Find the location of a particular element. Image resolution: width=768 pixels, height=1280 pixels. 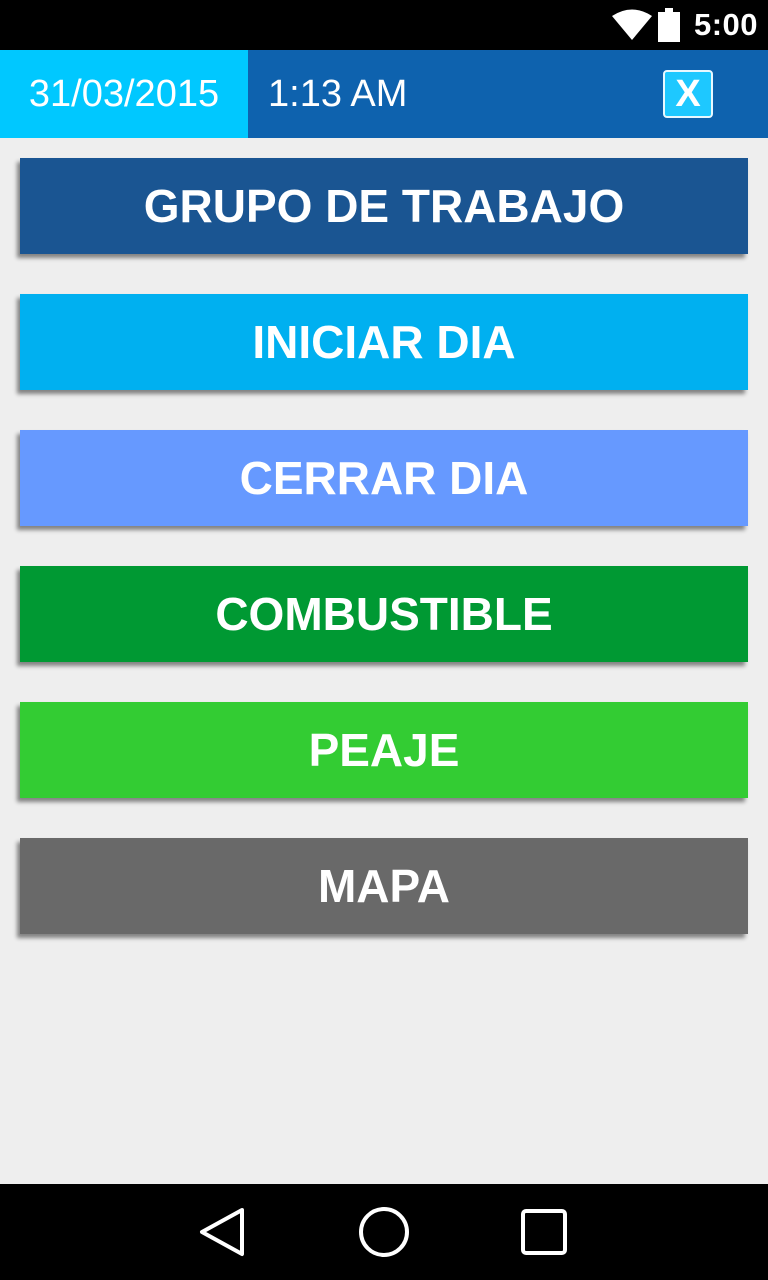

date-box: 31/03/2015 is located at coordinates (124, 94).